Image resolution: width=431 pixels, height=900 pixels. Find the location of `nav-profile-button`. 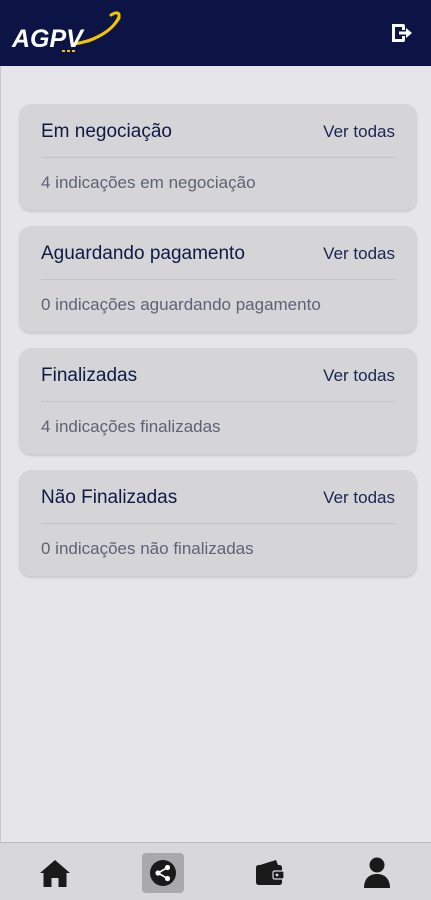

nav-profile-button is located at coordinates (377, 873).